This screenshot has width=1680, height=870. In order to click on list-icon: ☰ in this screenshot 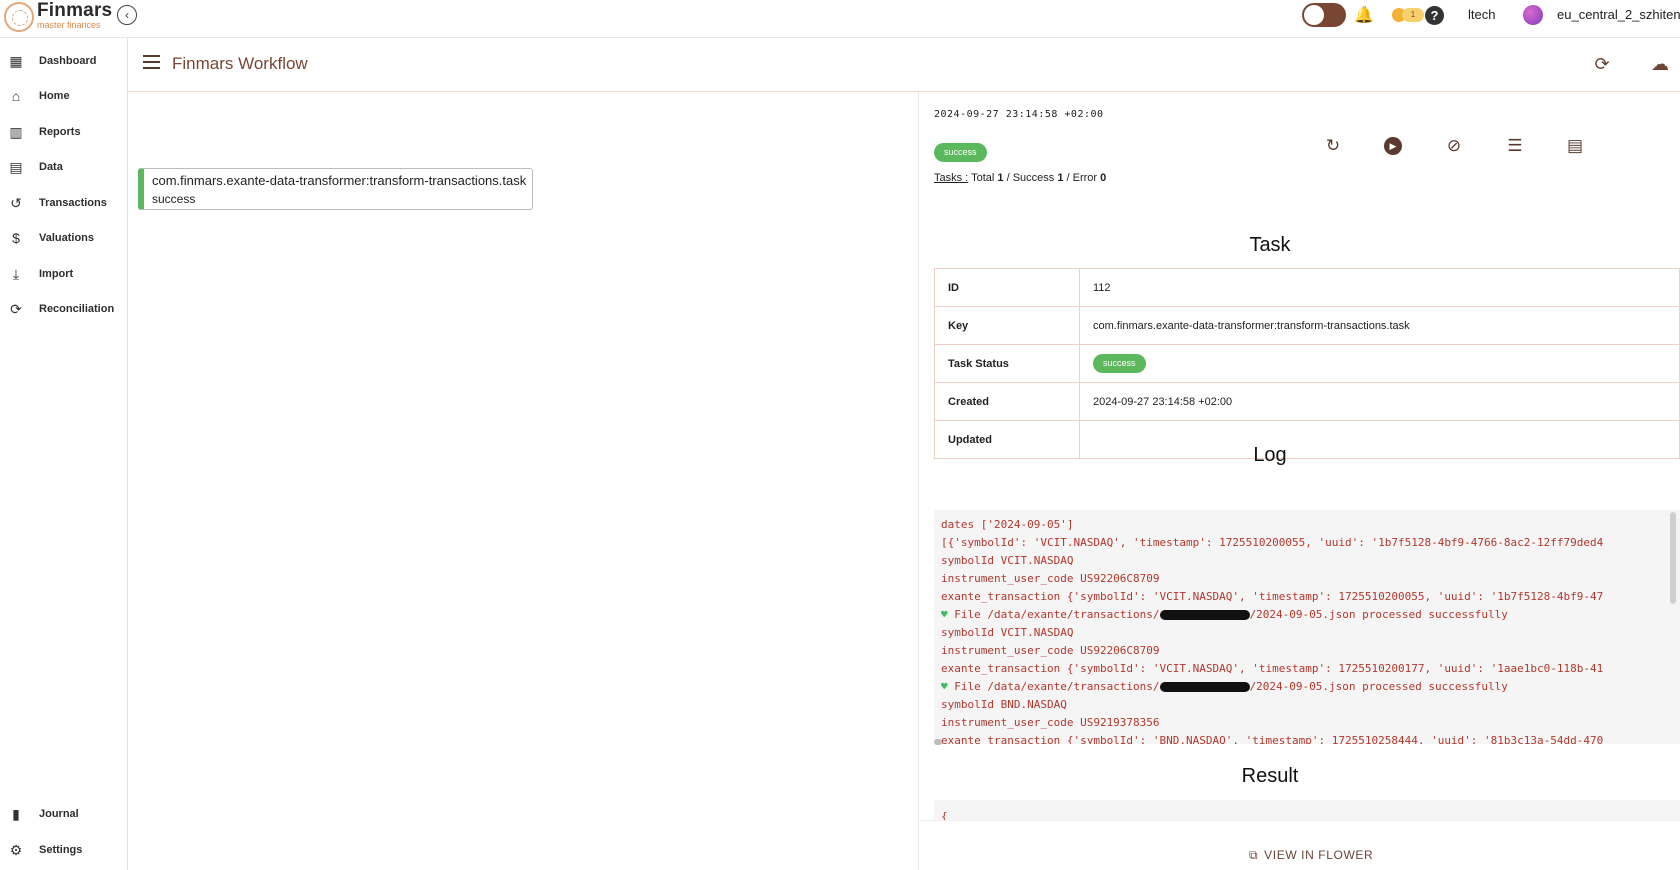, I will do `click(1515, 146)`.